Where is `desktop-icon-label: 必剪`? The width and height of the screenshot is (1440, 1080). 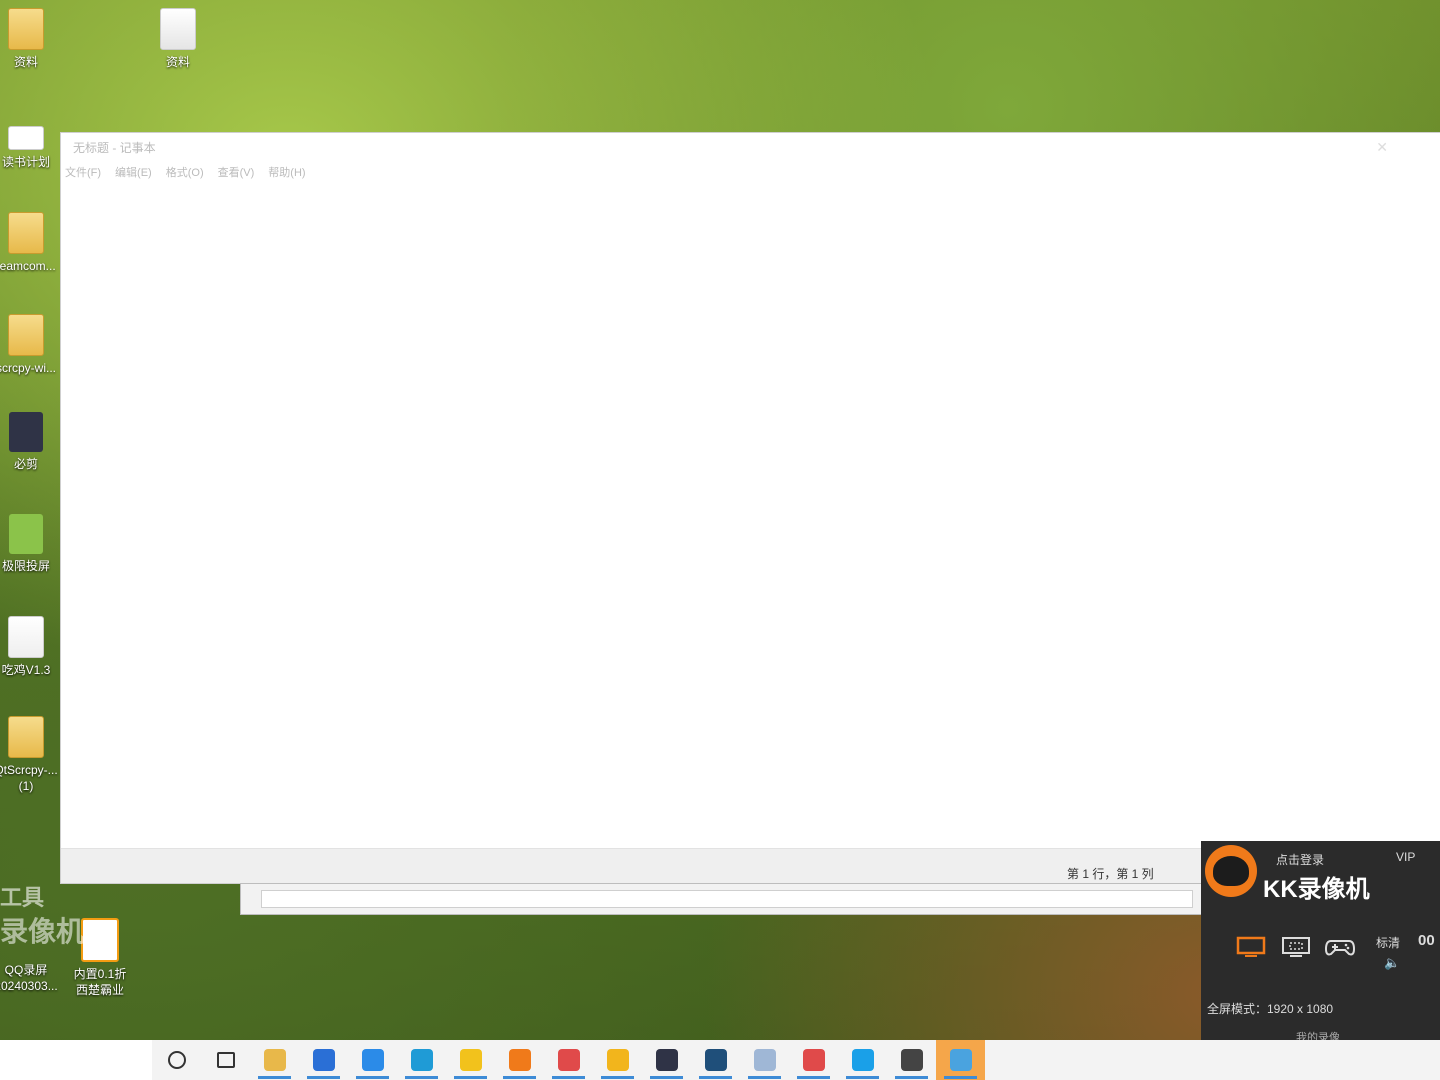
desktop-icon-label: 必剪 is located at coordinates (25, 464).